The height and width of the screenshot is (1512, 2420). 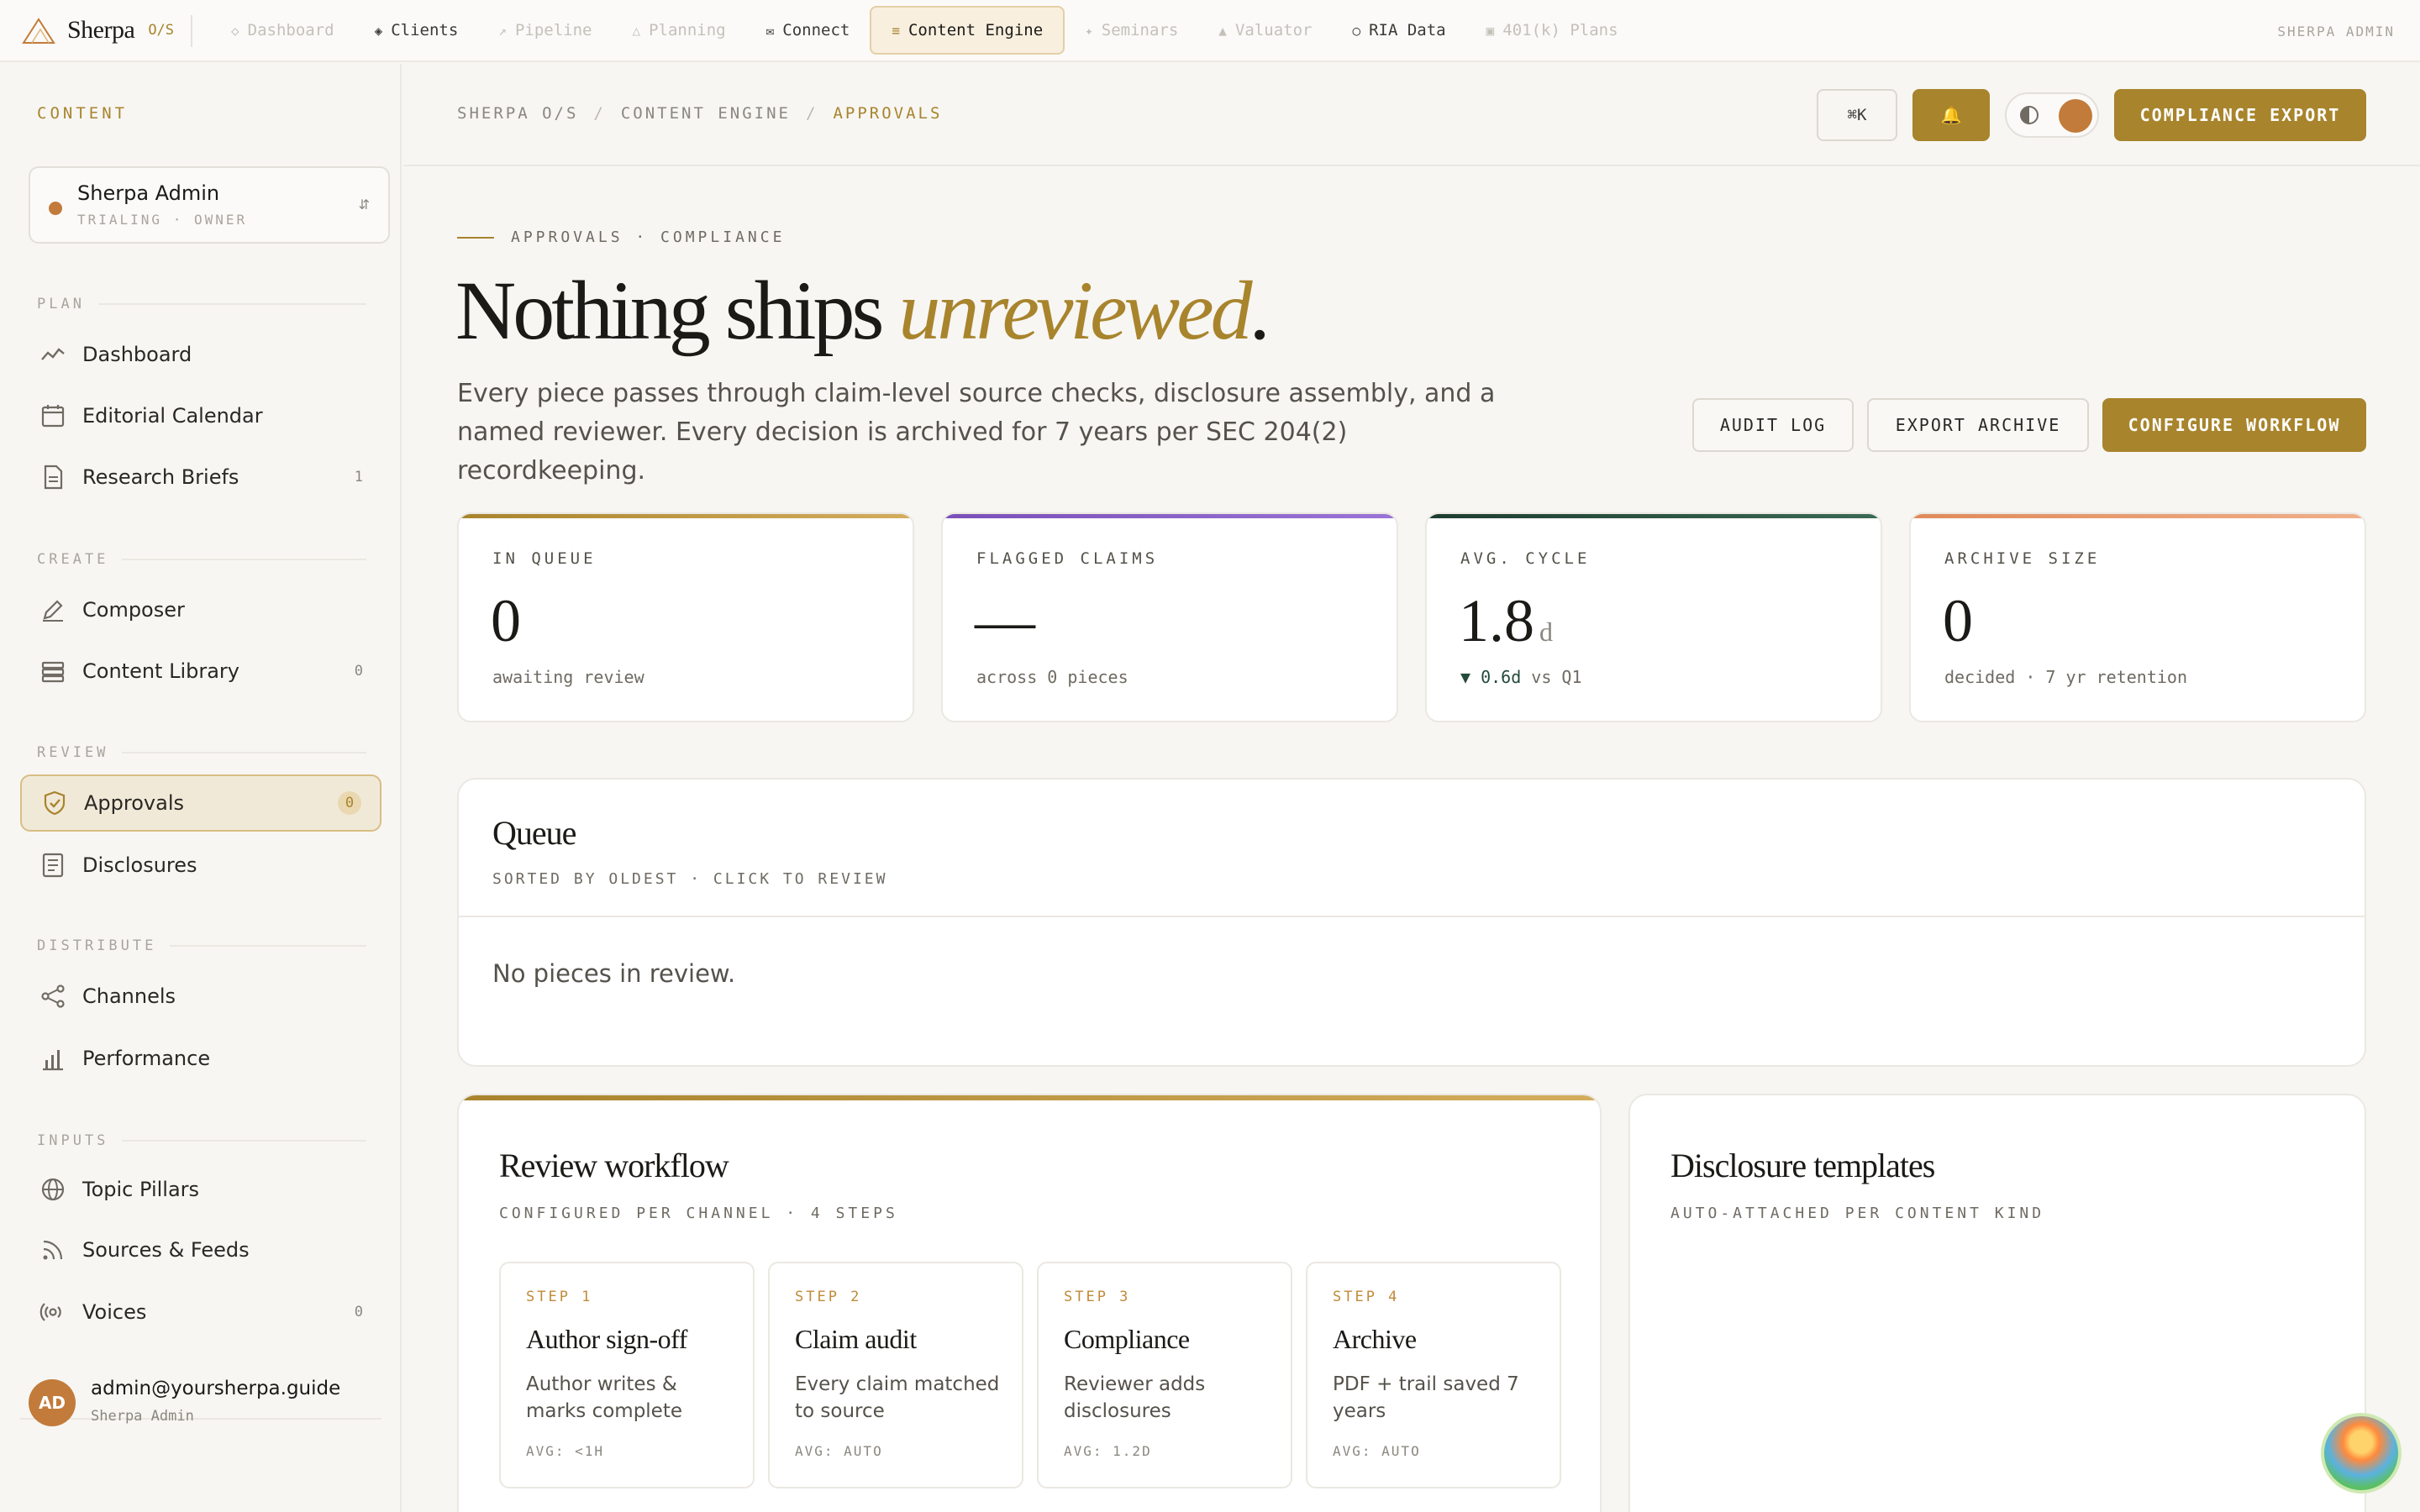 I want to click on breadcrumb-section: CONTENT ENGINE, so click(x=706, y=113).